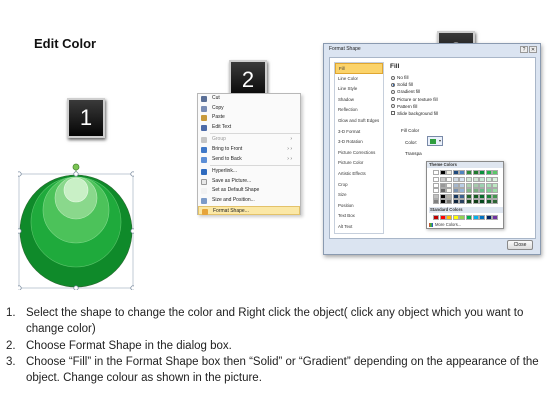 The image size is (560, 420). I want to click on selected-circle-shape, so click(76, 225).